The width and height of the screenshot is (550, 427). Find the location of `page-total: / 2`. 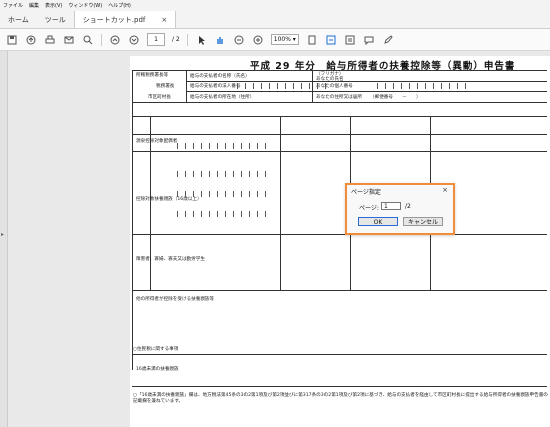

page-total: / 2 is located at coordinates (176, 39).